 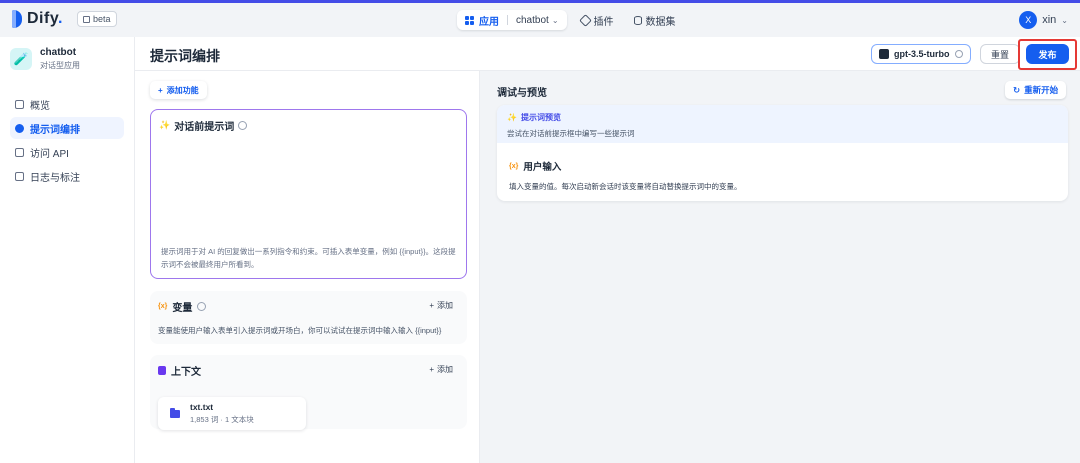 What do you see at coordinates (86, 19) in the screenshot?
I see `grid-icon` at bounding box center [86, 19].